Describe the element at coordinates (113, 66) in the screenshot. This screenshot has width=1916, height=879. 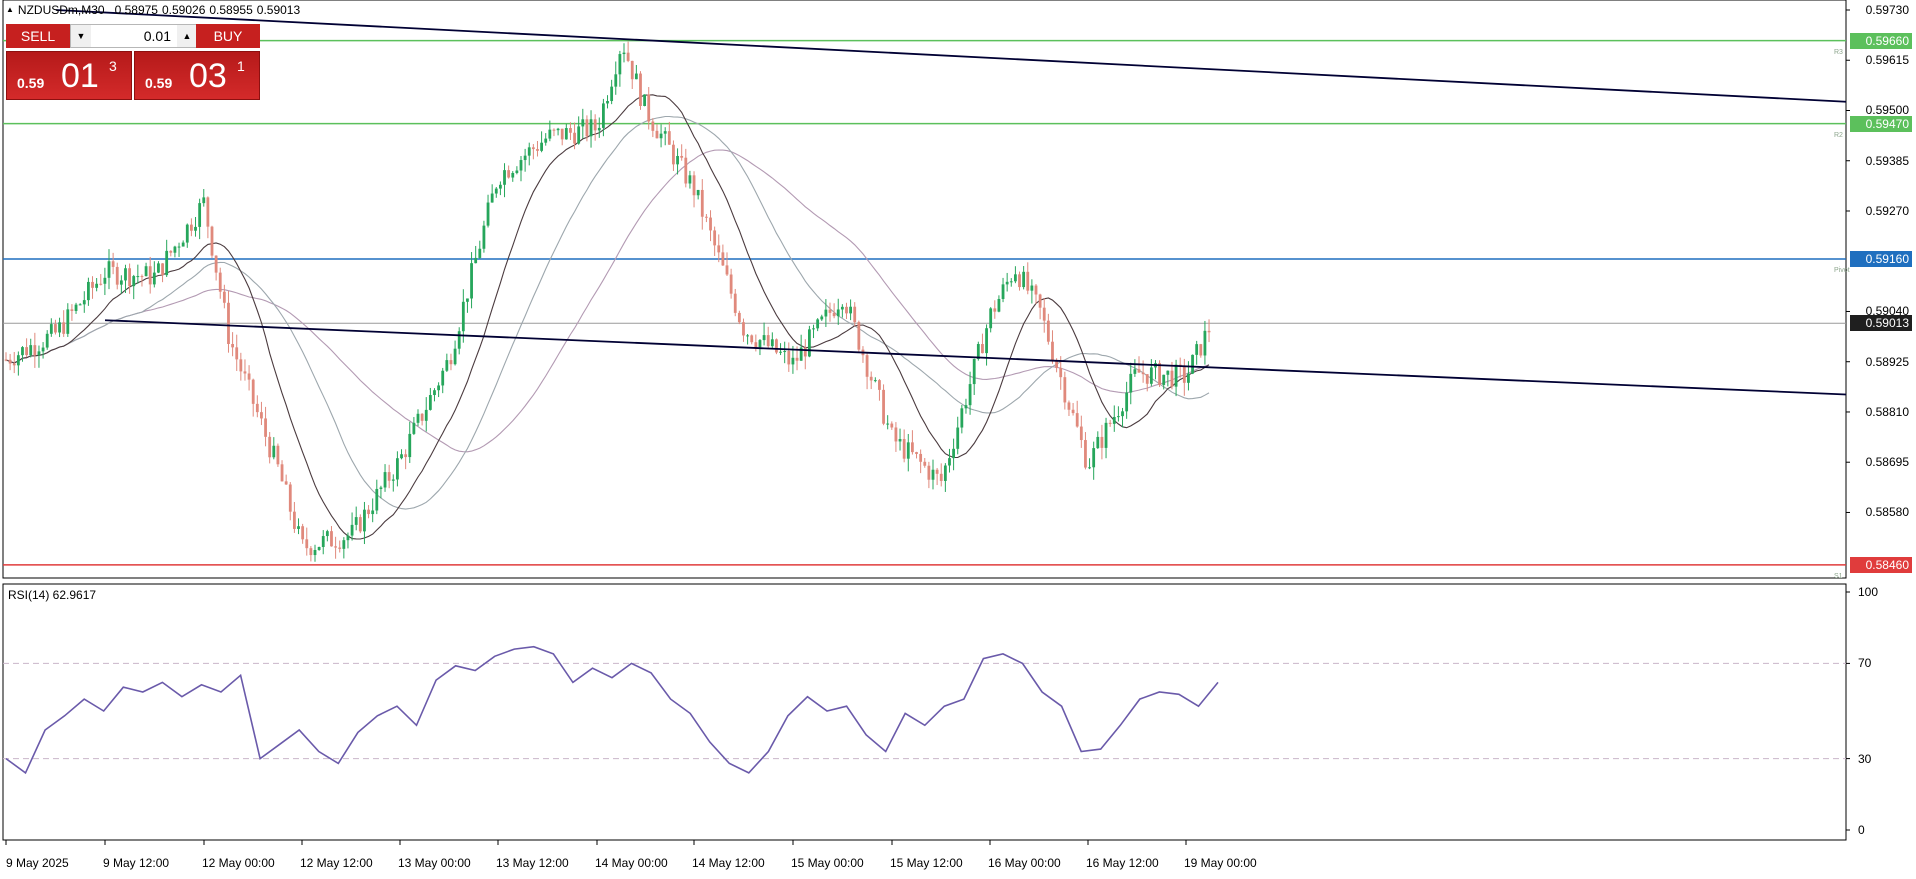
I see `sell-quote-fraction: 3` at that location.